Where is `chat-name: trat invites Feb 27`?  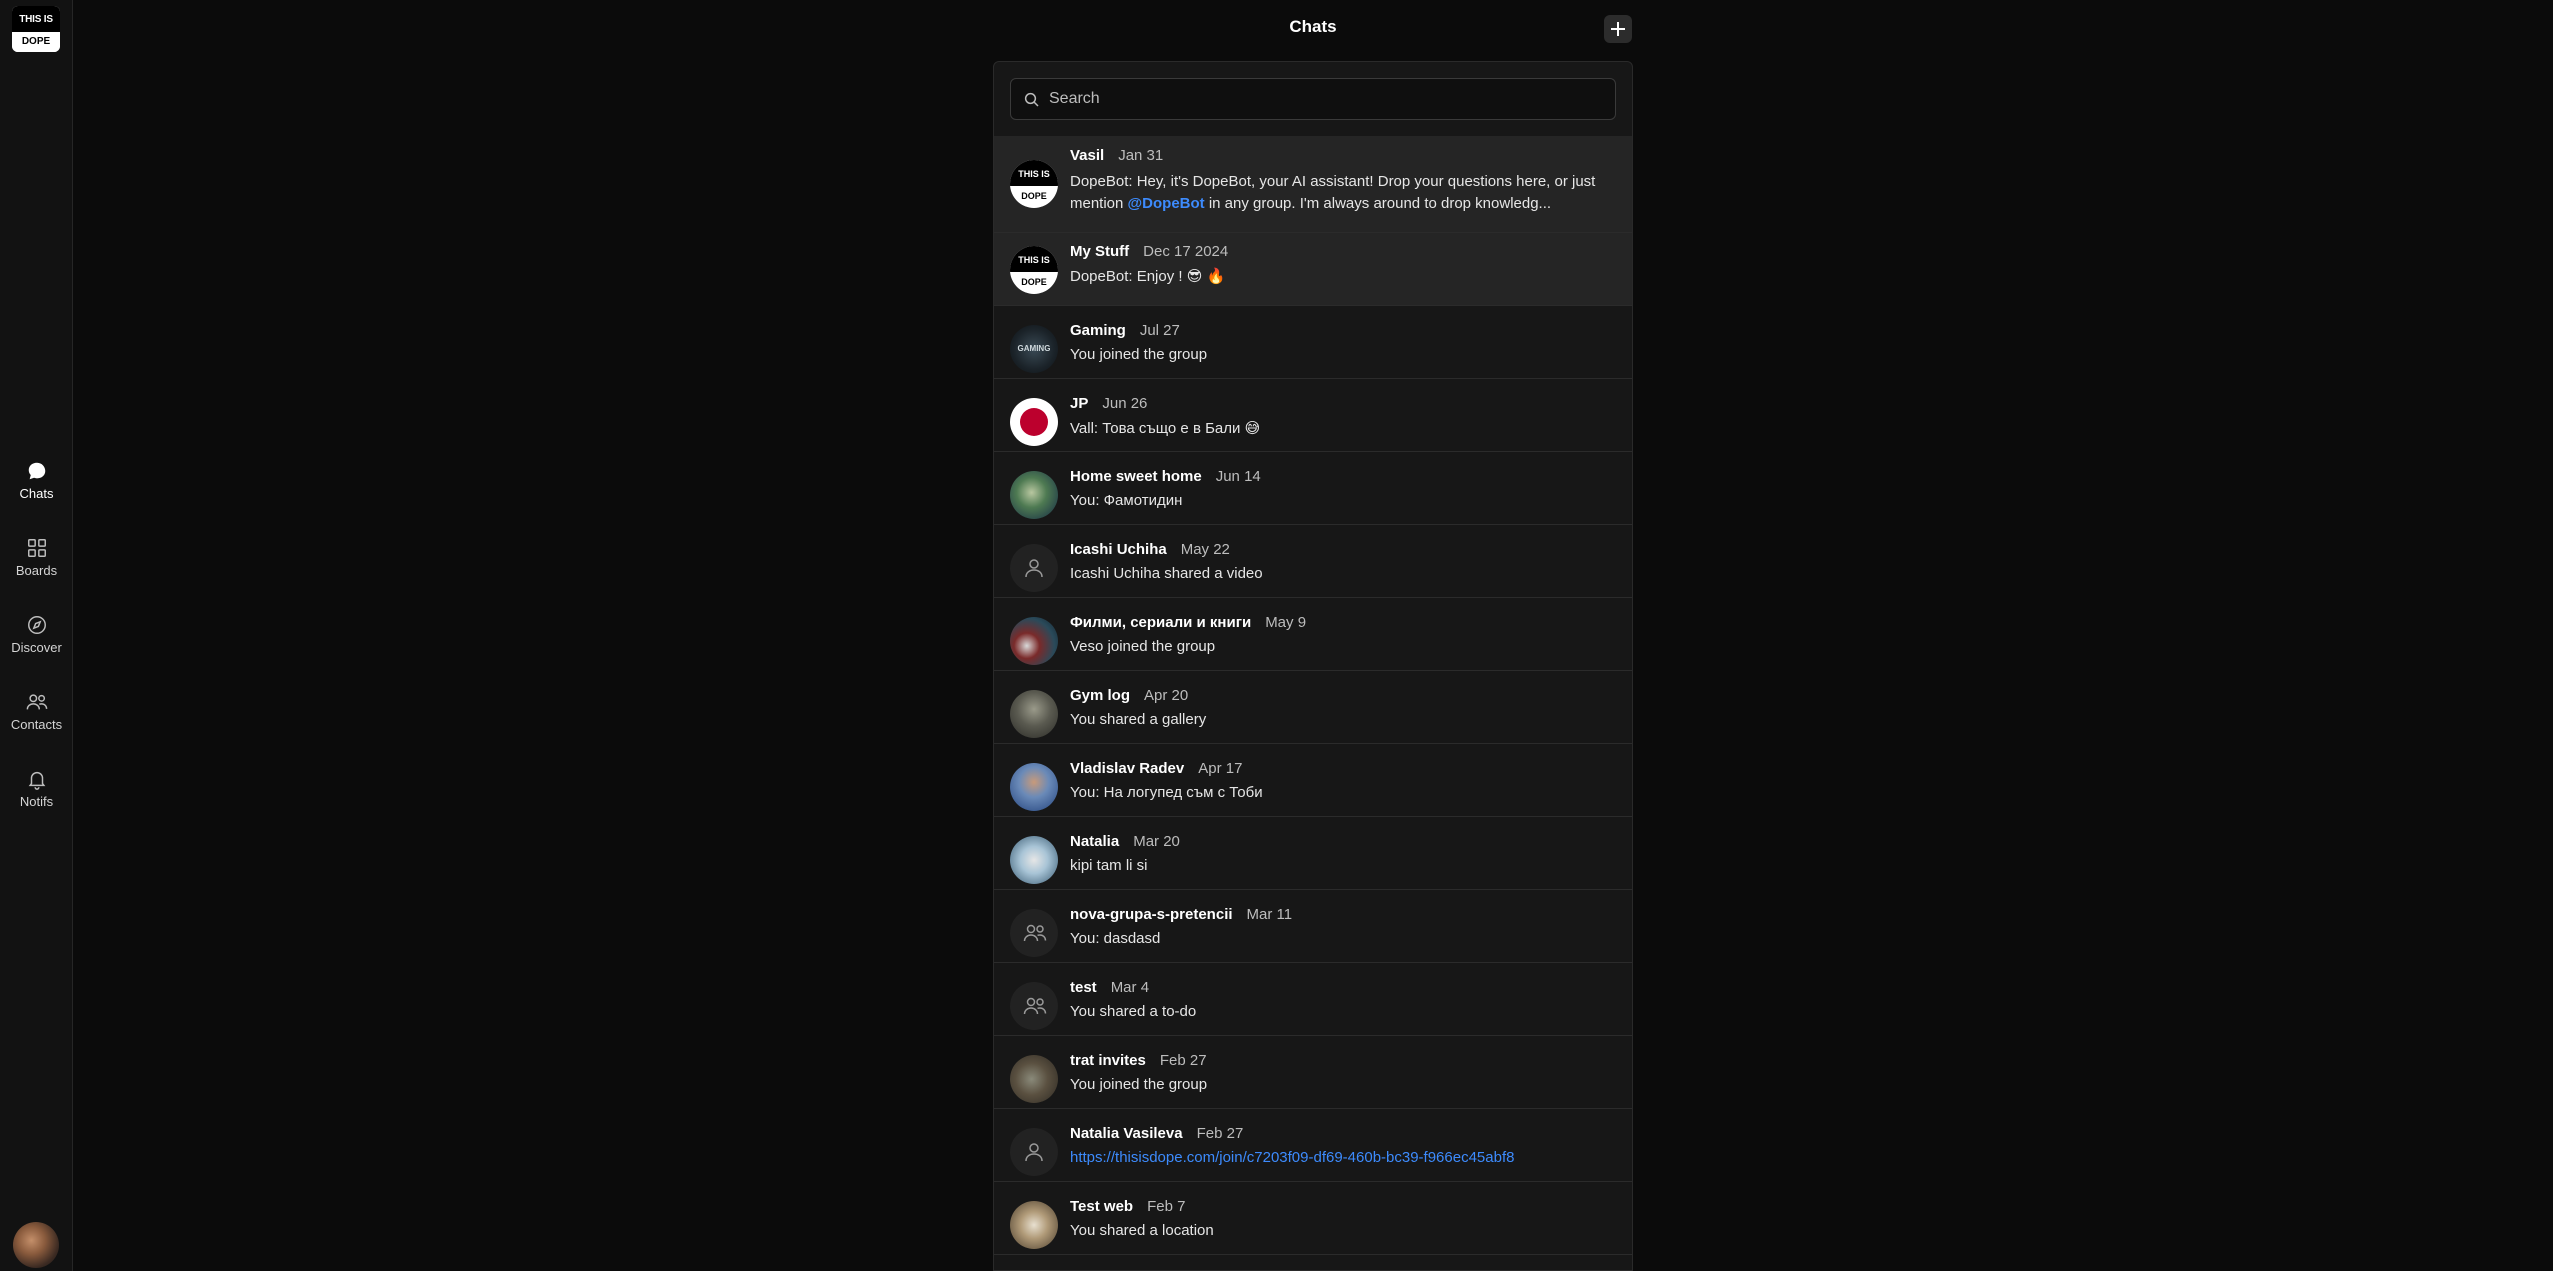
chat-name: trat invites Feb 27 is located at coordinates (1138, 1060).